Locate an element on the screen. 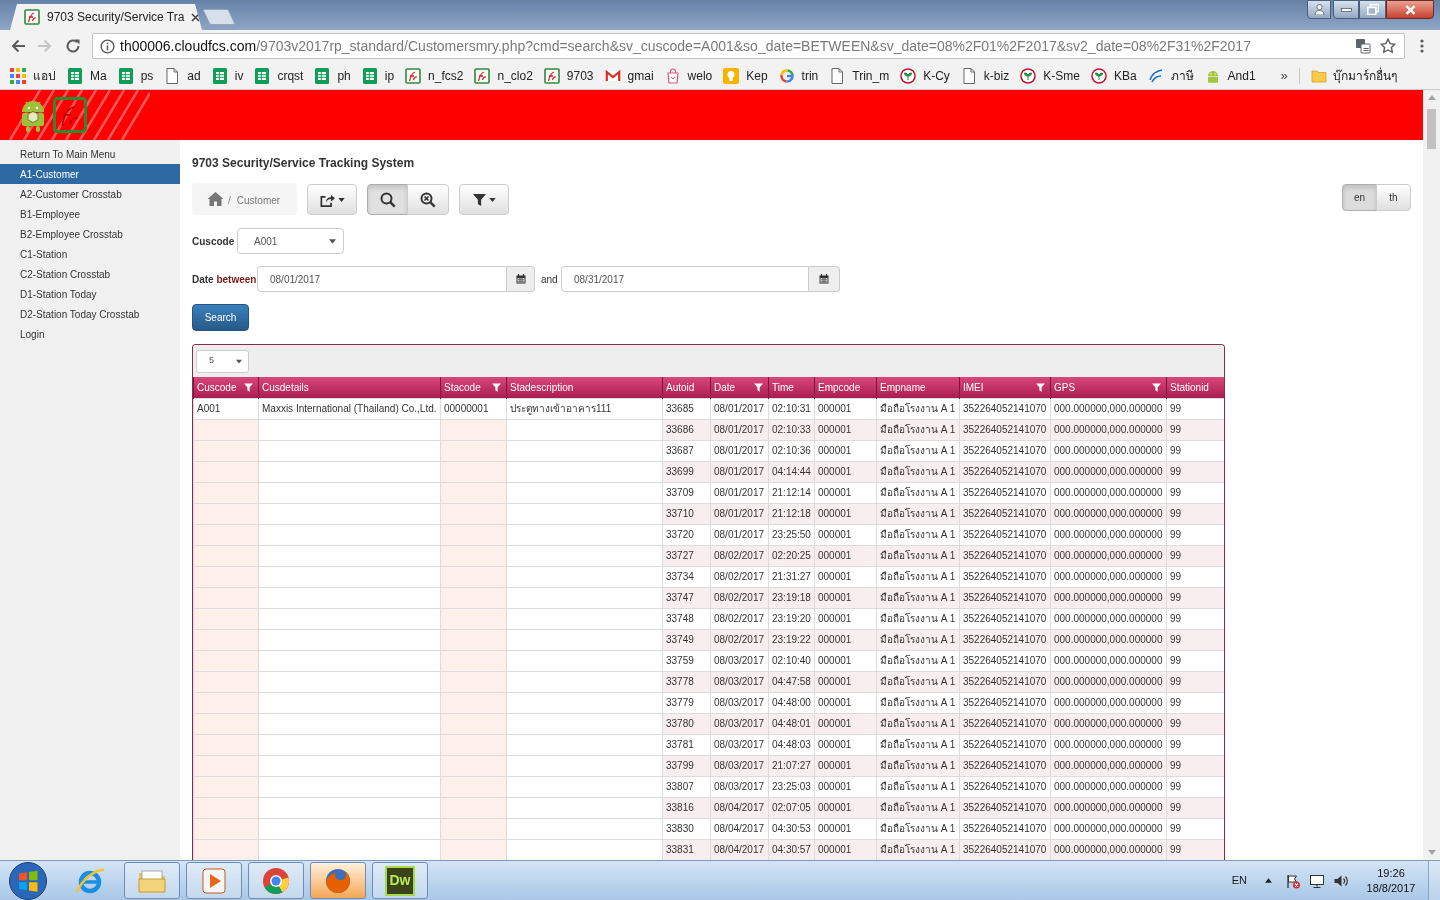  restore-icon is located at coordinates (1372, 9).